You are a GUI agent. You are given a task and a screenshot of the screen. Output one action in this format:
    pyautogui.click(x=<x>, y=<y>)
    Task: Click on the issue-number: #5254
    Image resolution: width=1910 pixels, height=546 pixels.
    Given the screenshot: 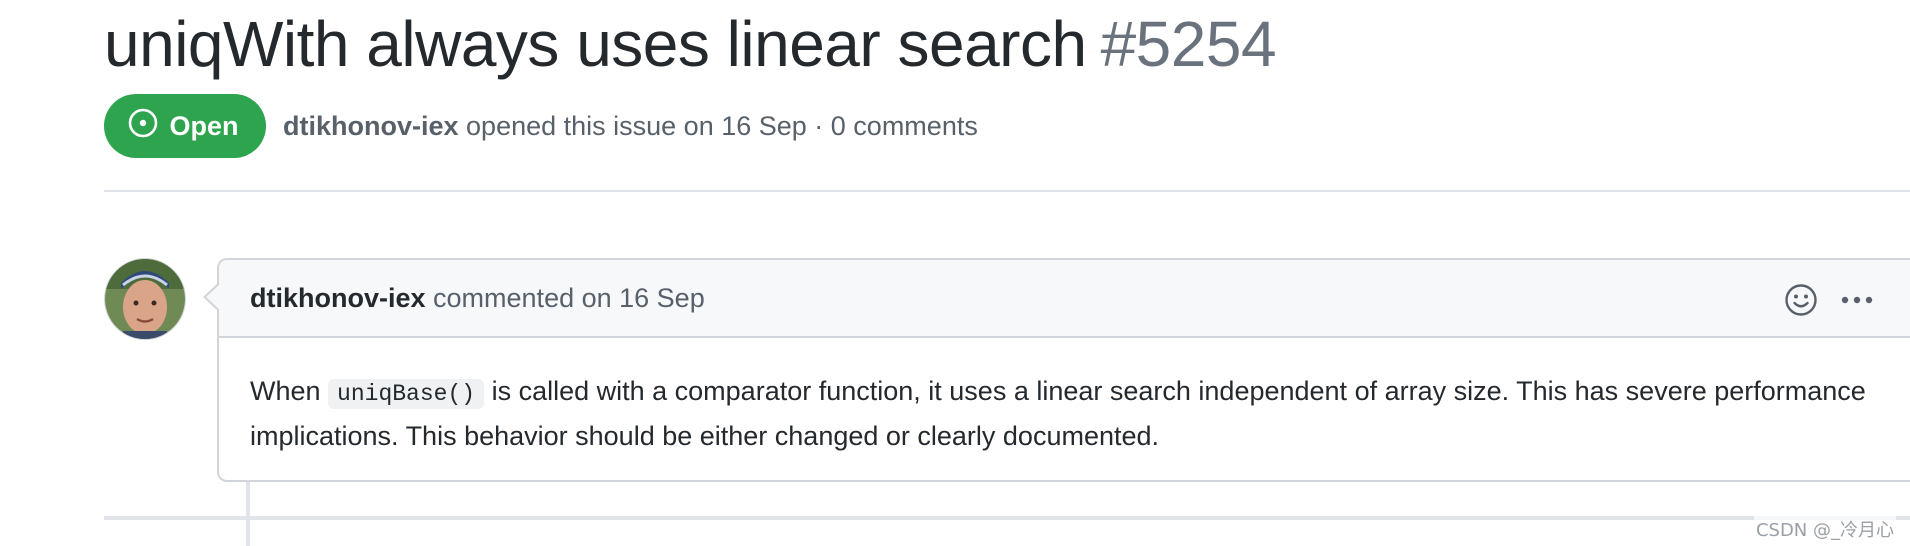 What is the action you would take?
    pyautogui.click(x=1188, y=44)
    